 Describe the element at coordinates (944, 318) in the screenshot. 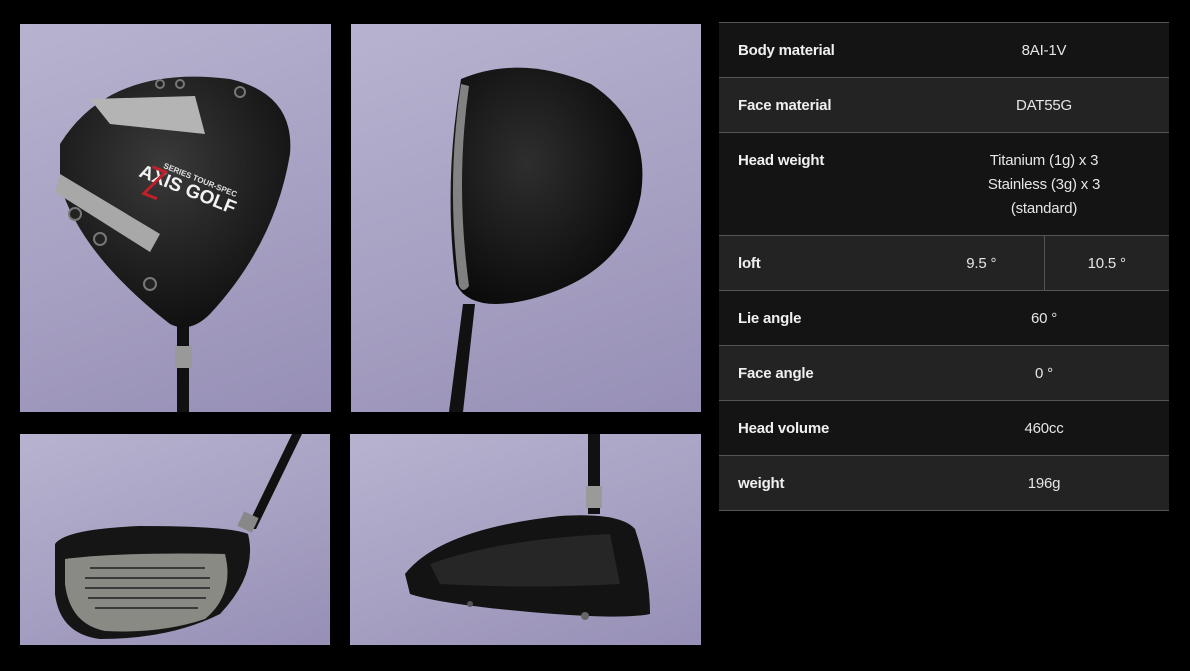

I see `spec-row-lie-angle: Lie angle 60 °` at that location.